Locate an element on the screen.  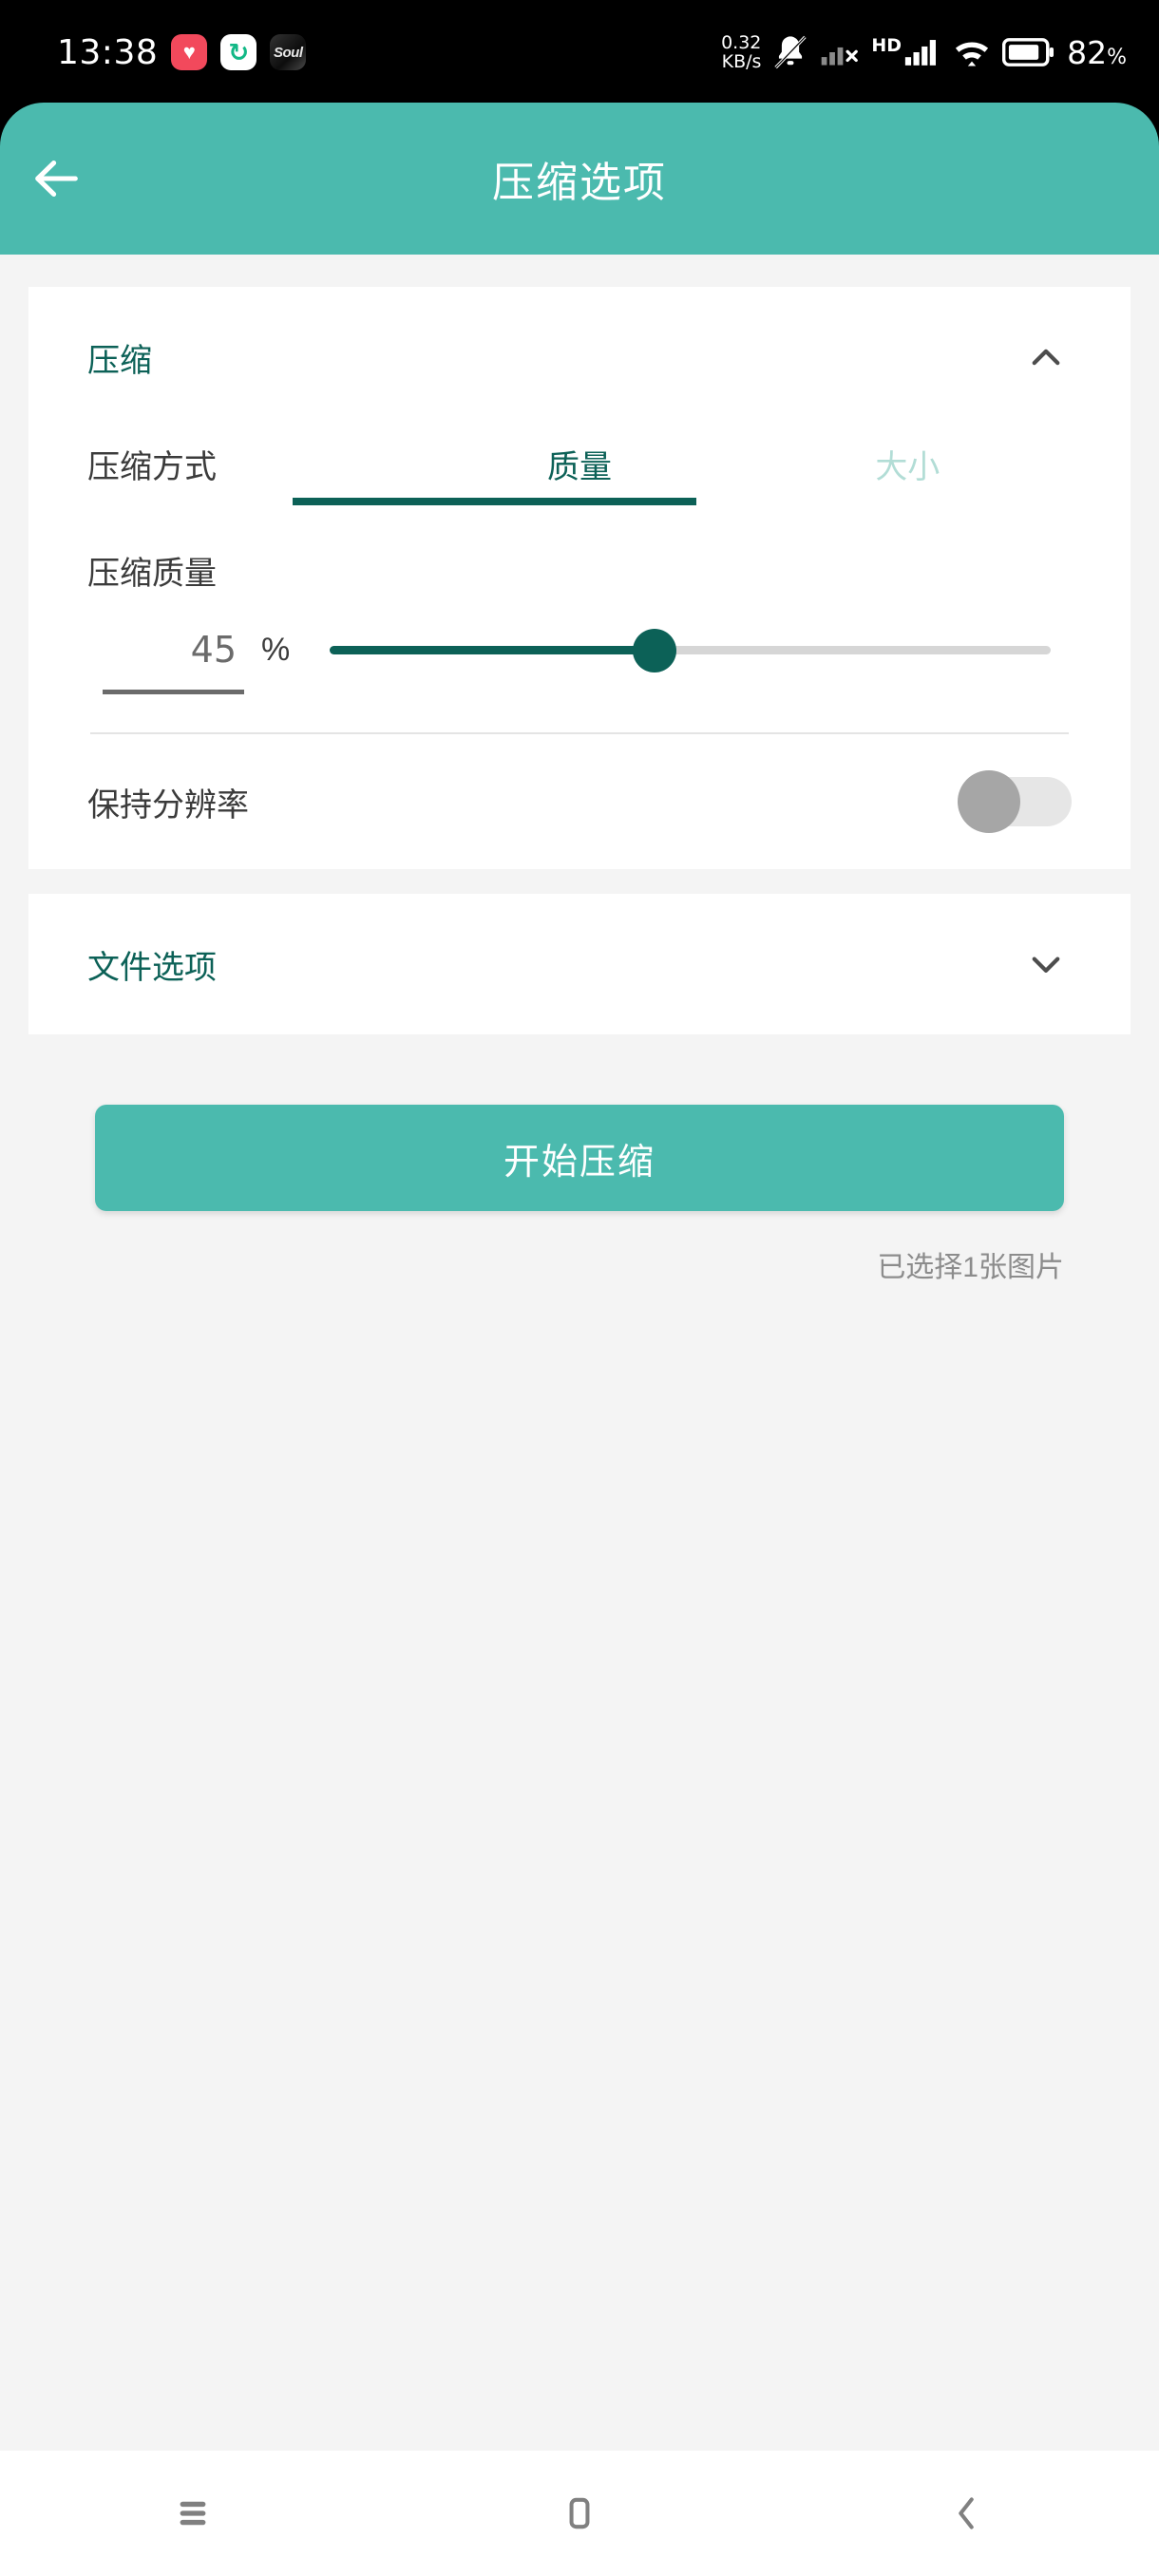
file-options-section-header: 文件选项 is located at coordinates (579, 964).